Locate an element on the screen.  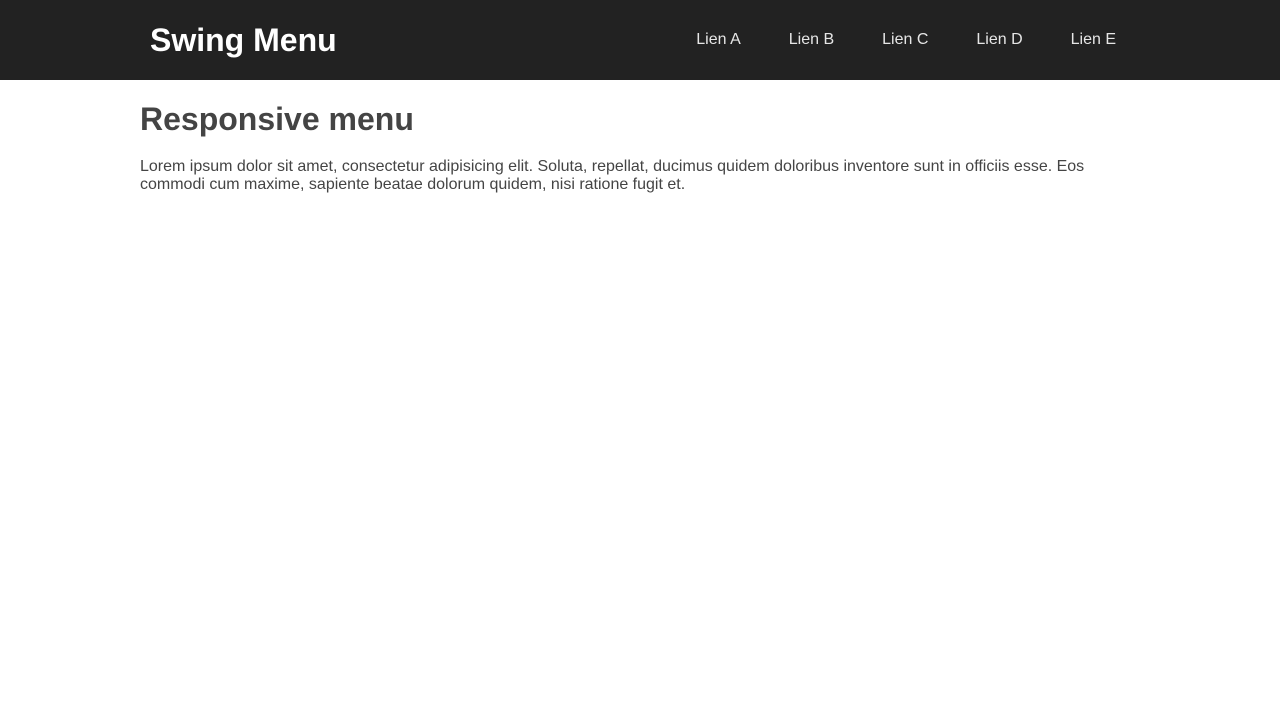
nav-link-lien-e: Lien E is located at coordinates (1093, 40).